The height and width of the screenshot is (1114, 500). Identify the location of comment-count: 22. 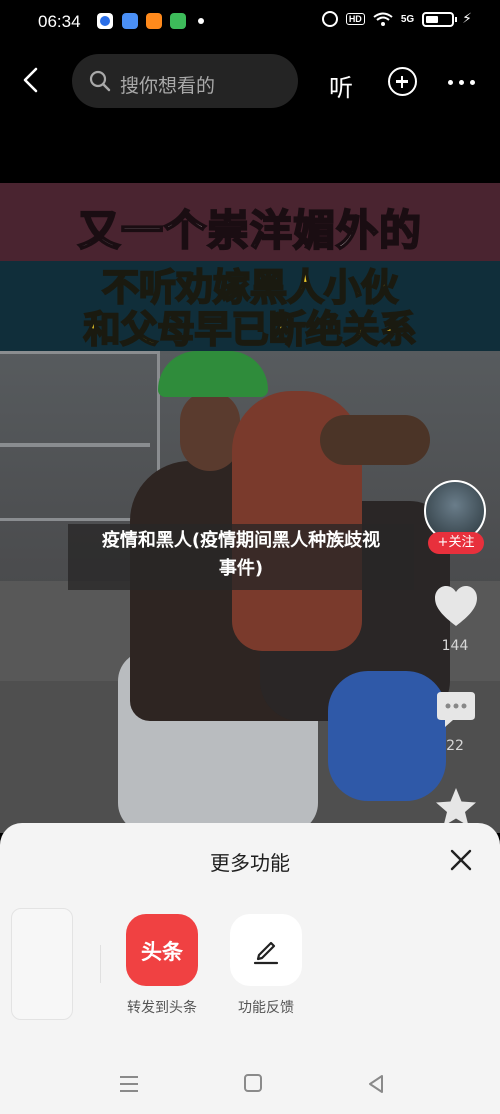
(455, 746).